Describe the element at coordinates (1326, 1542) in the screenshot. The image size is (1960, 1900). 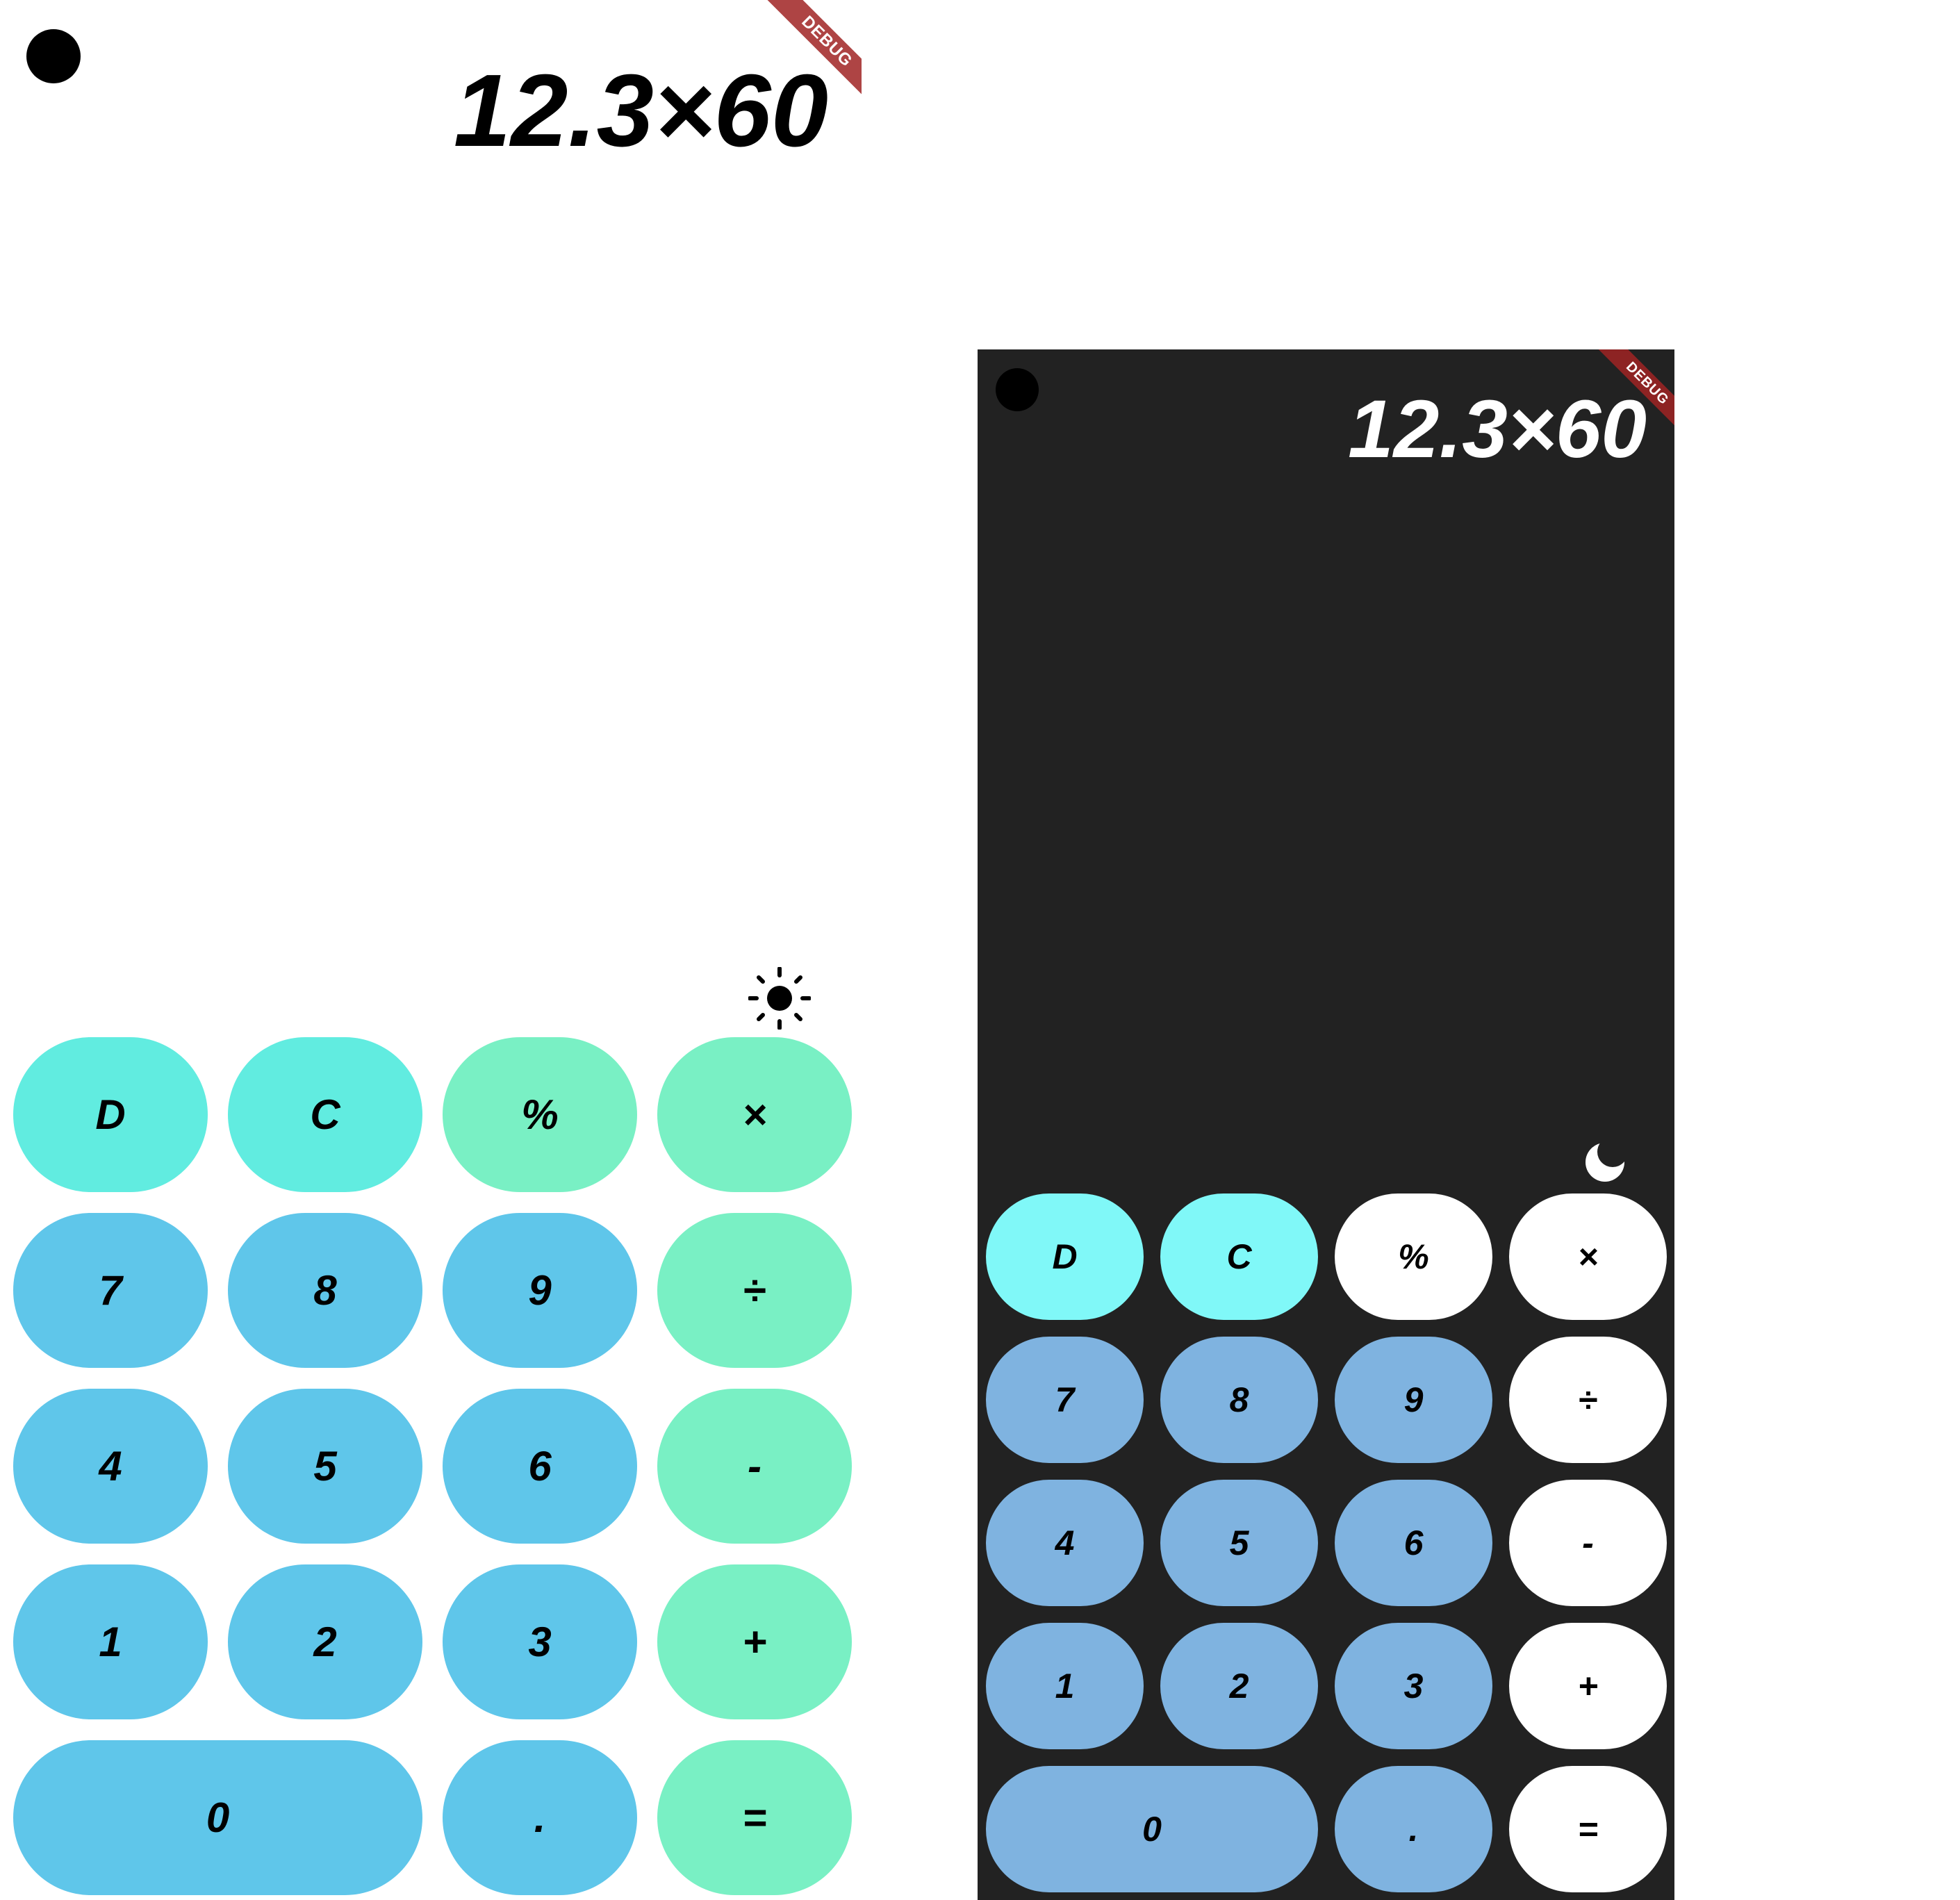
I see `keypad: D C % × 7 8 9 ÷ 4 5 6 - 1 2 3 + 0 . =` at that location.